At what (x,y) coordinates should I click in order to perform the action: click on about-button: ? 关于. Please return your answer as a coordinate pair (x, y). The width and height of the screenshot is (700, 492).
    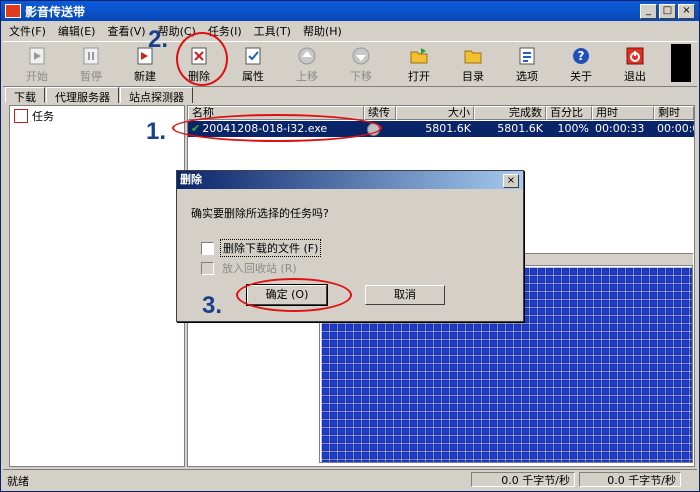
    Looking at the image, I should click on (581, 64).